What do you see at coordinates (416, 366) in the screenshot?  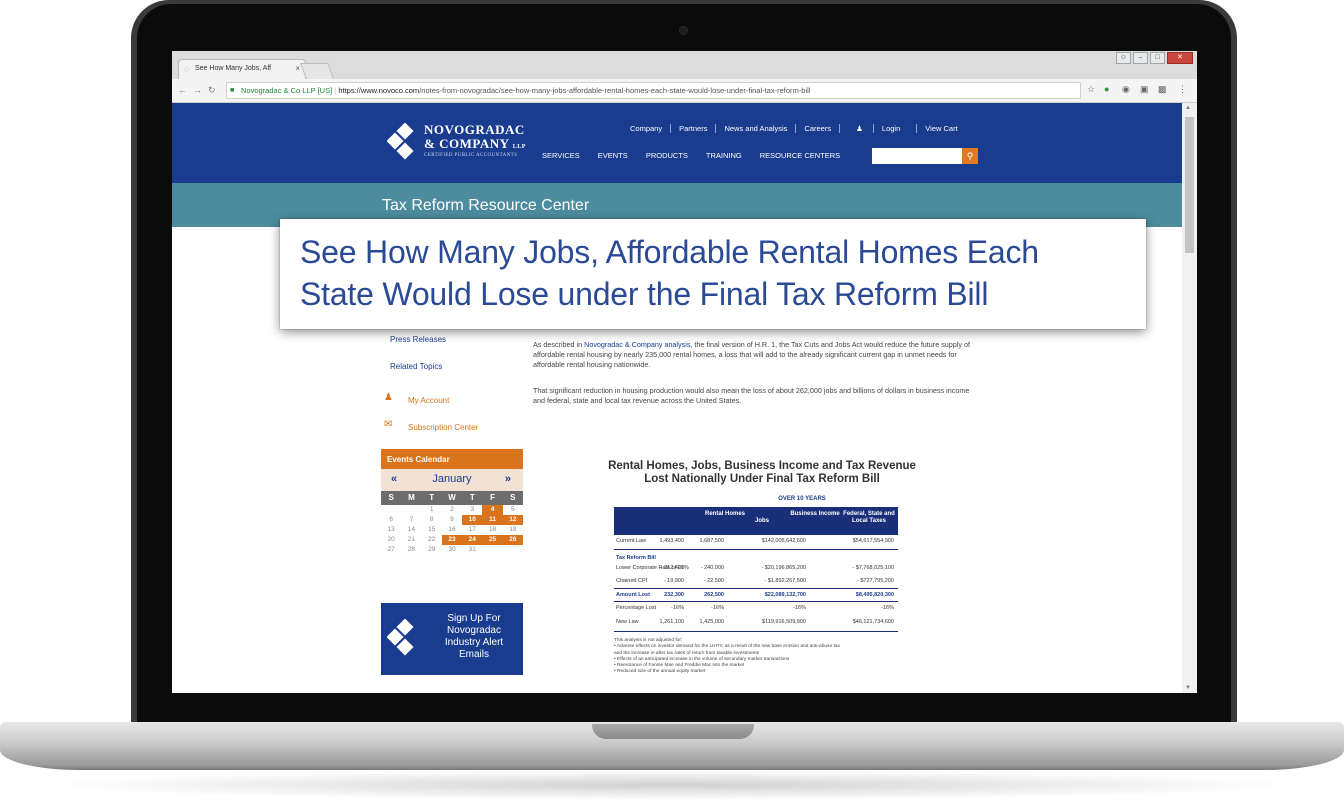 I see `sidebar-related-topics: Related Topics` at bounding box center [416, 366].